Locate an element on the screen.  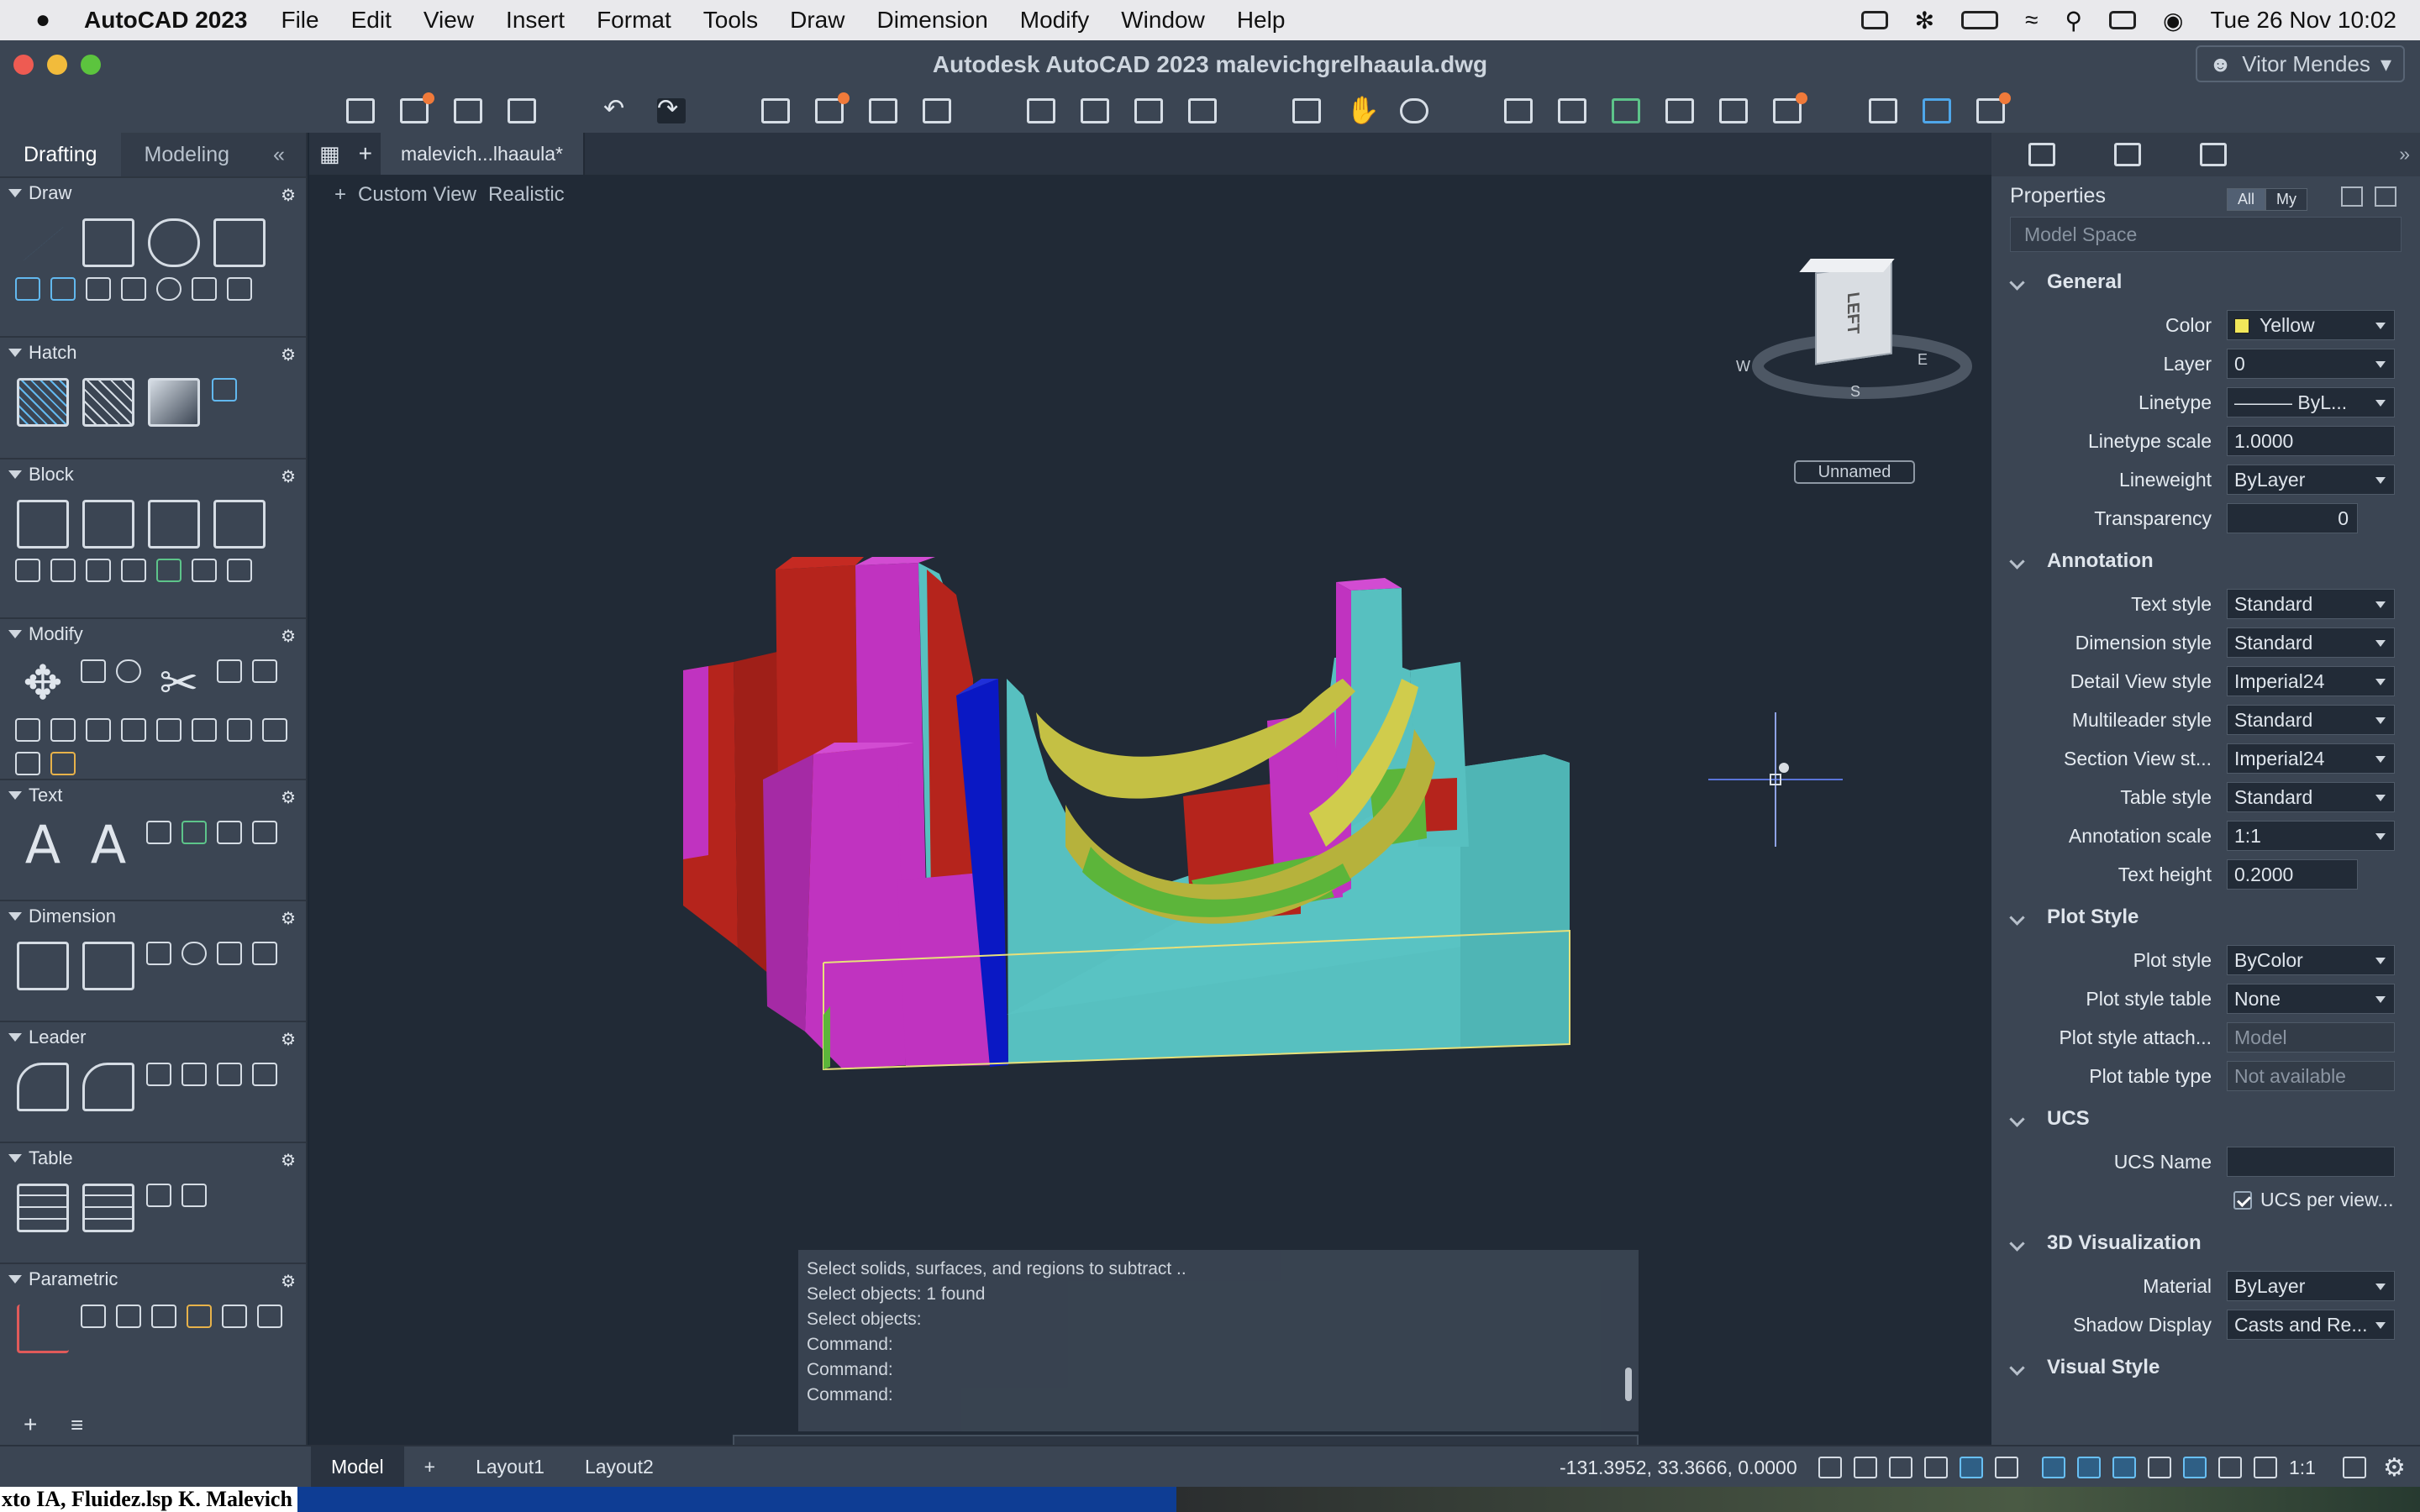
spell-check-icon is located at coordinates (195, 832).